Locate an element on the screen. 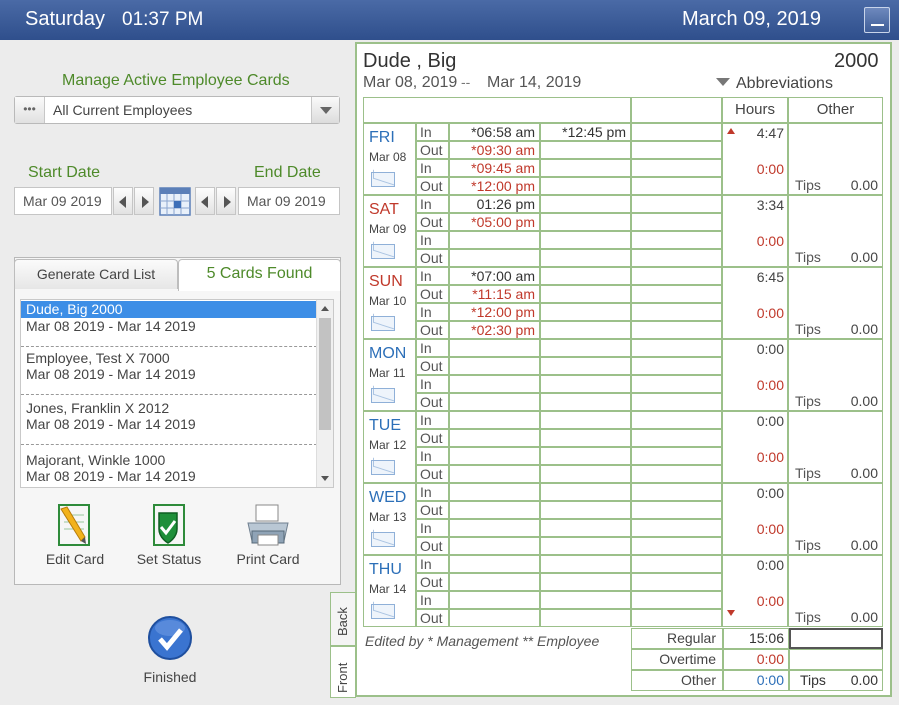 This screenshot has width=899, height=705. end-date-next-button is located at coordinates (226, 201).